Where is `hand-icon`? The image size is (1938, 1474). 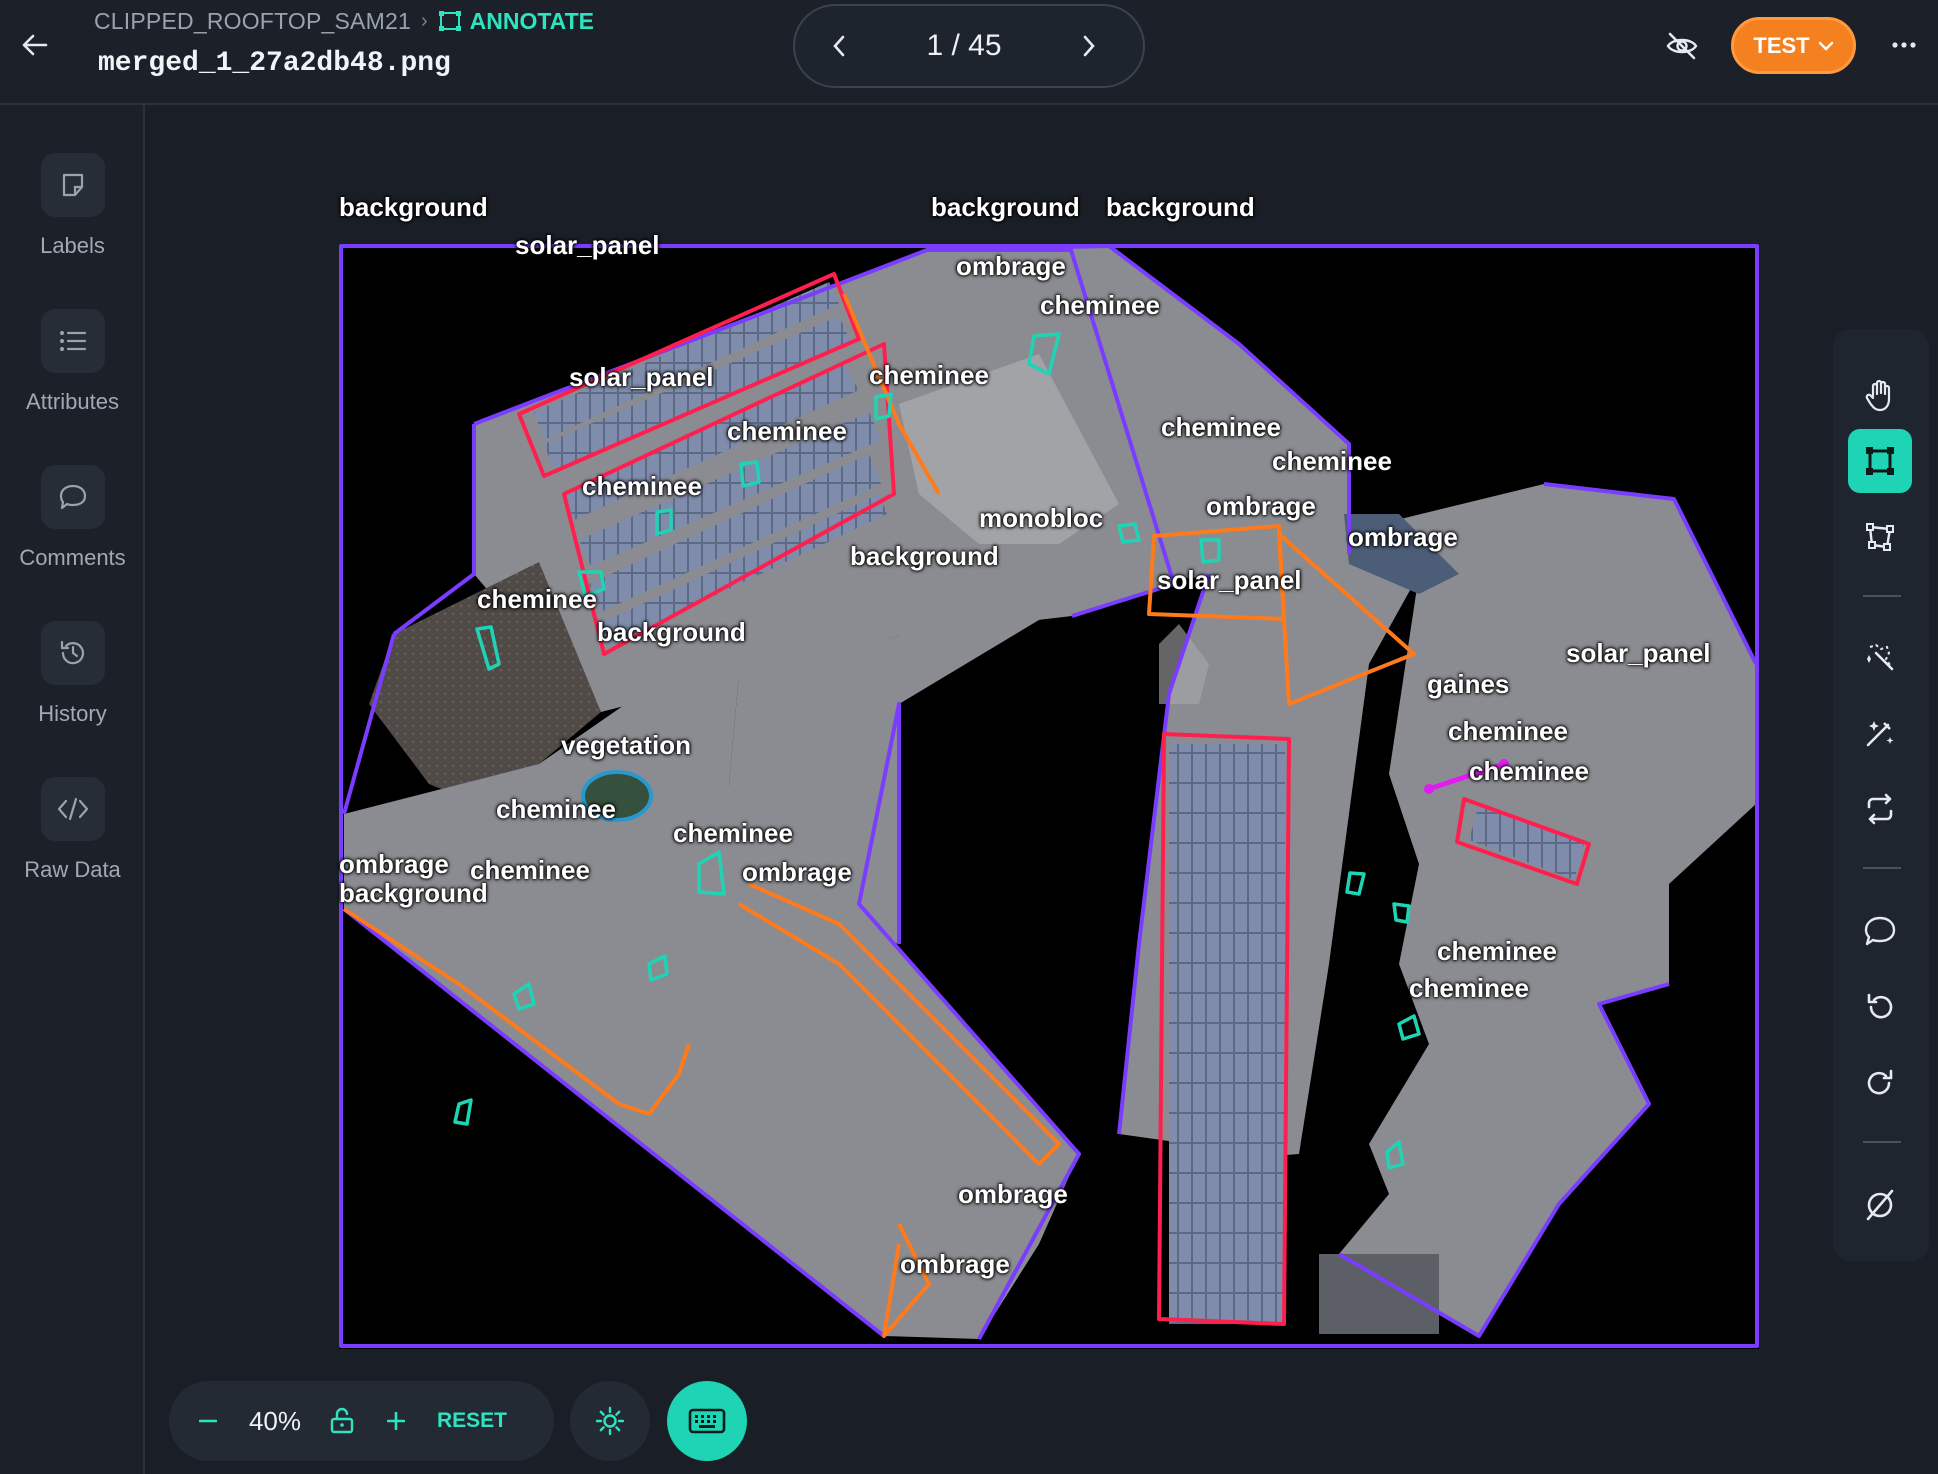 hand-icon is located at coordinates (1878, 395).